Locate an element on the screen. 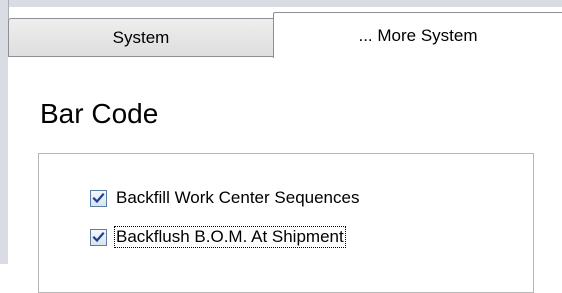 The image size is (562, 293). tab-more-system-label: ... More System is located at coordinates (418, 35).